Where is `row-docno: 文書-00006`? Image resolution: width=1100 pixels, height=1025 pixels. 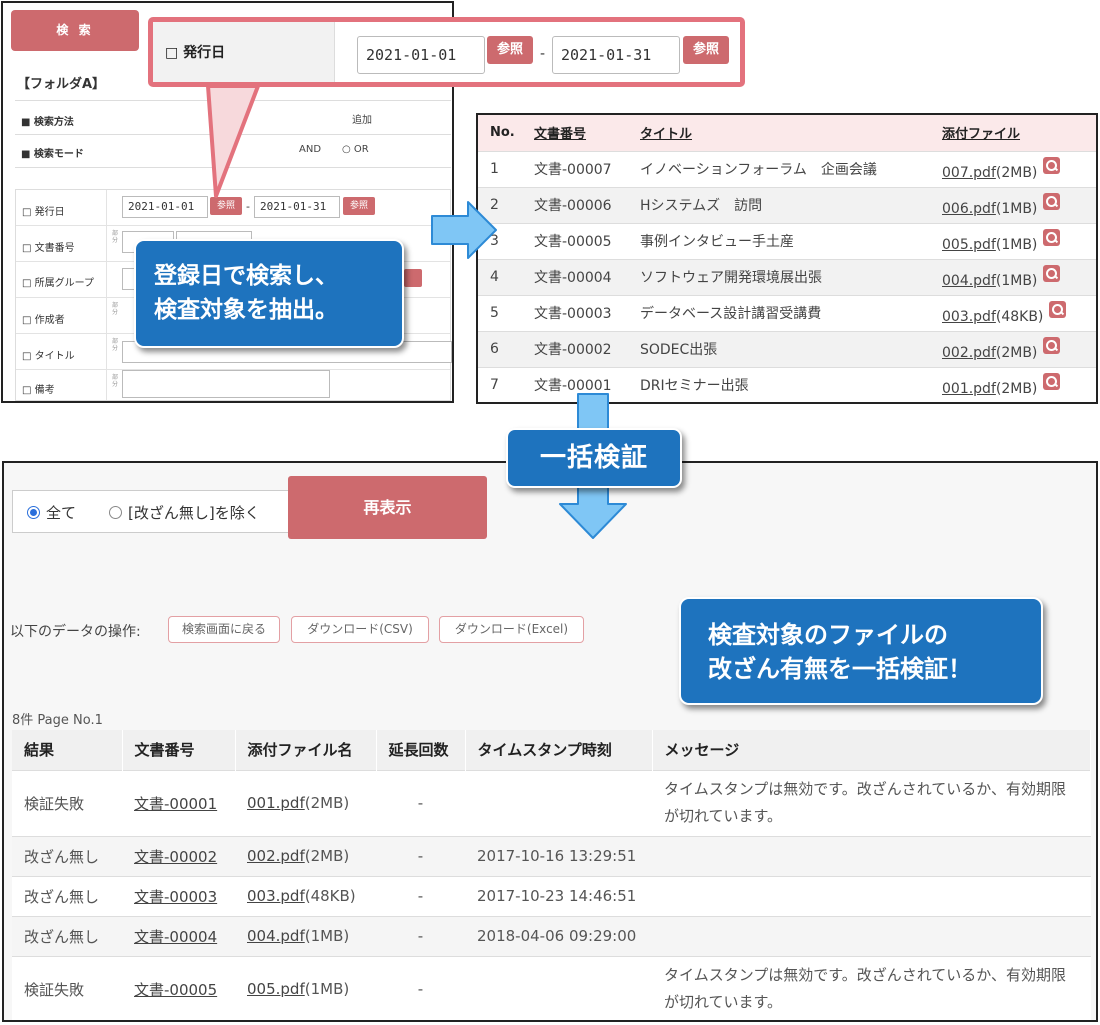
row-docno: 文書-00006 is located at coordinates (587, 204).